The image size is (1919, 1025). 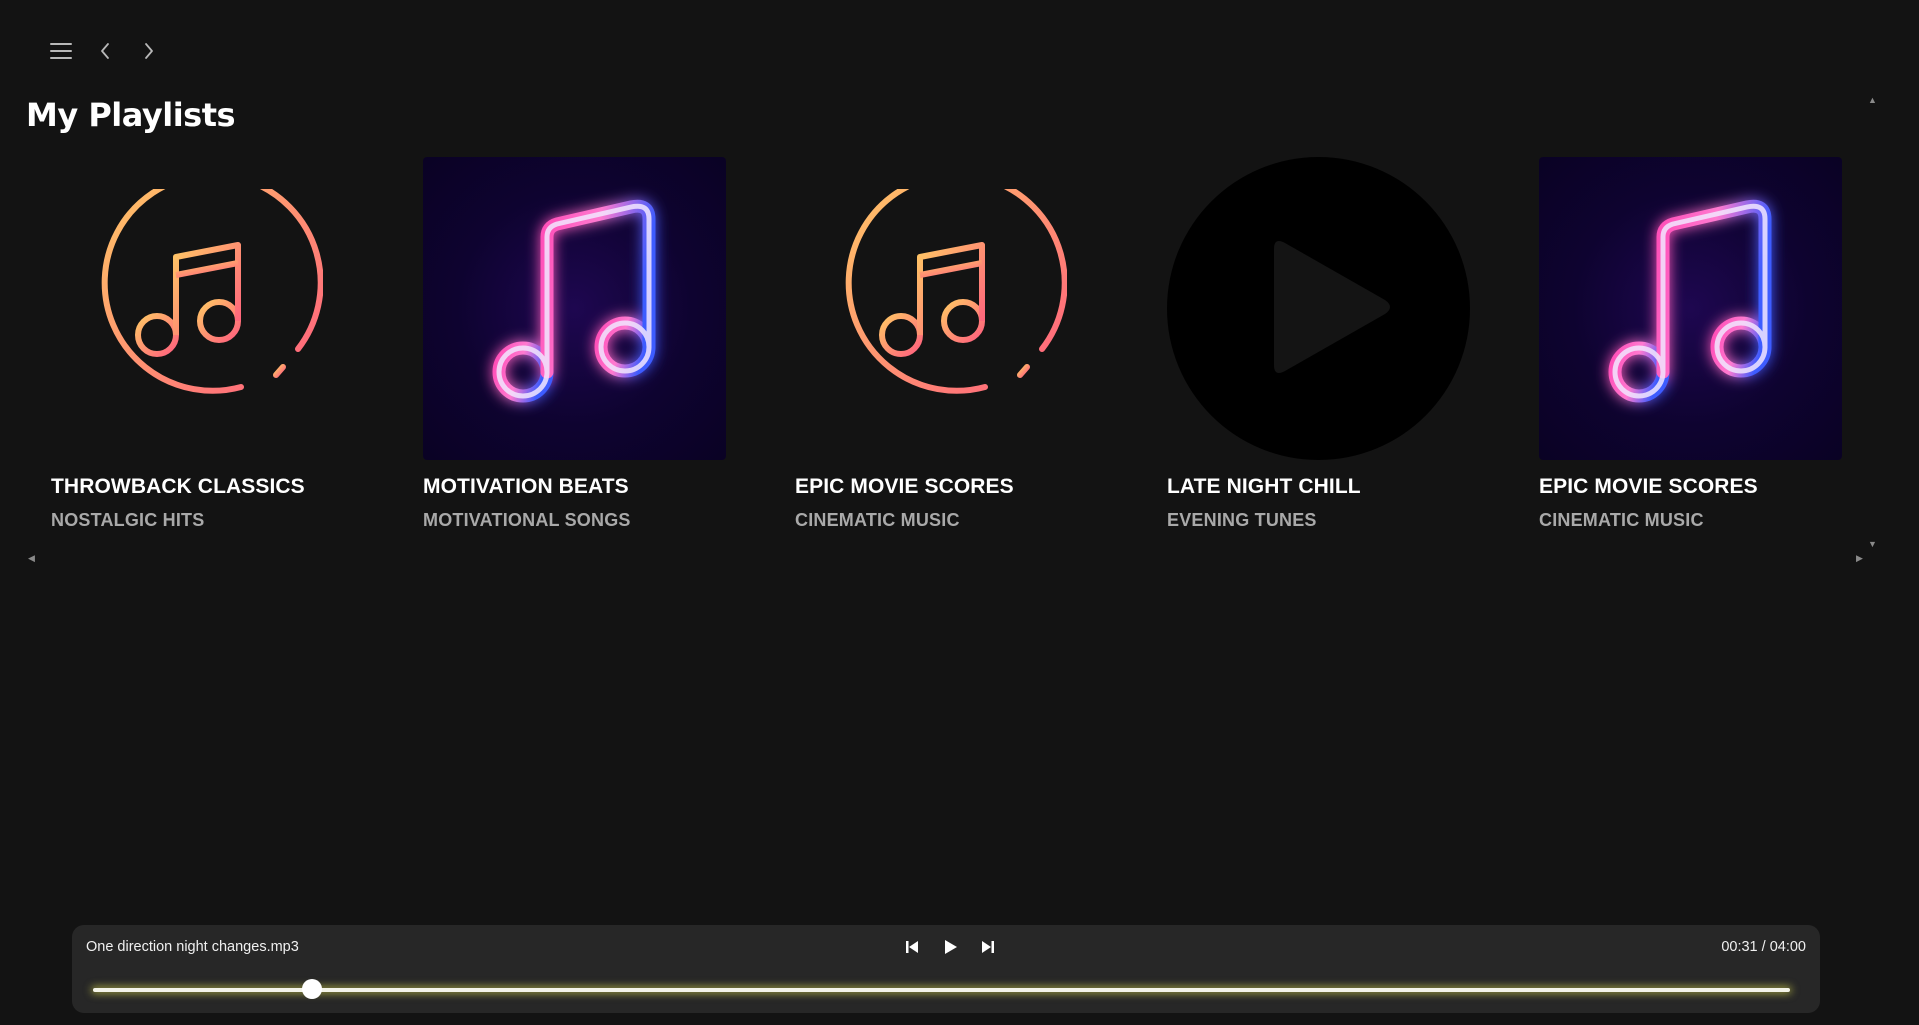 I want to click on hamburger-menu-icon, so click(x=61, y=51).